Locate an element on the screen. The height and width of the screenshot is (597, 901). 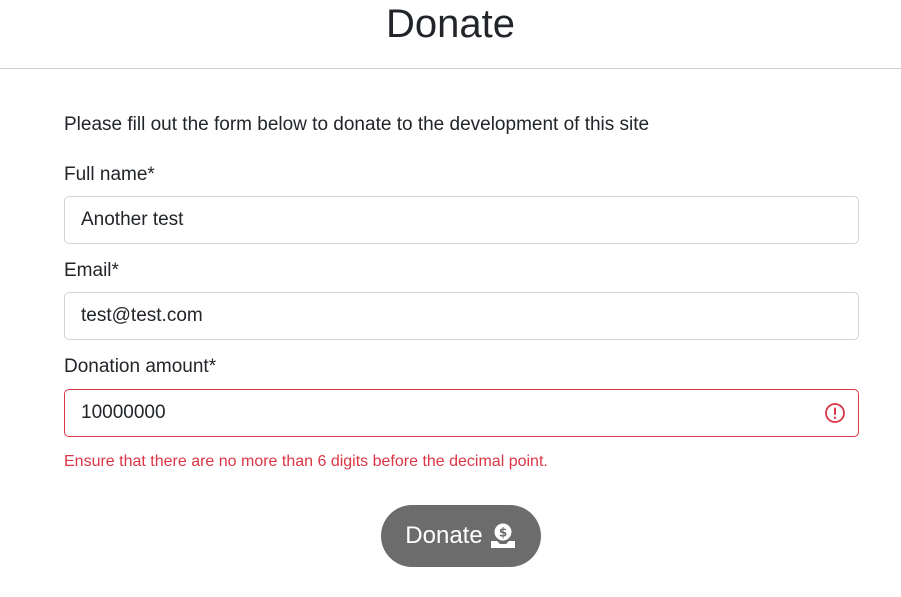
email-input is located at coordinates (461, 316).